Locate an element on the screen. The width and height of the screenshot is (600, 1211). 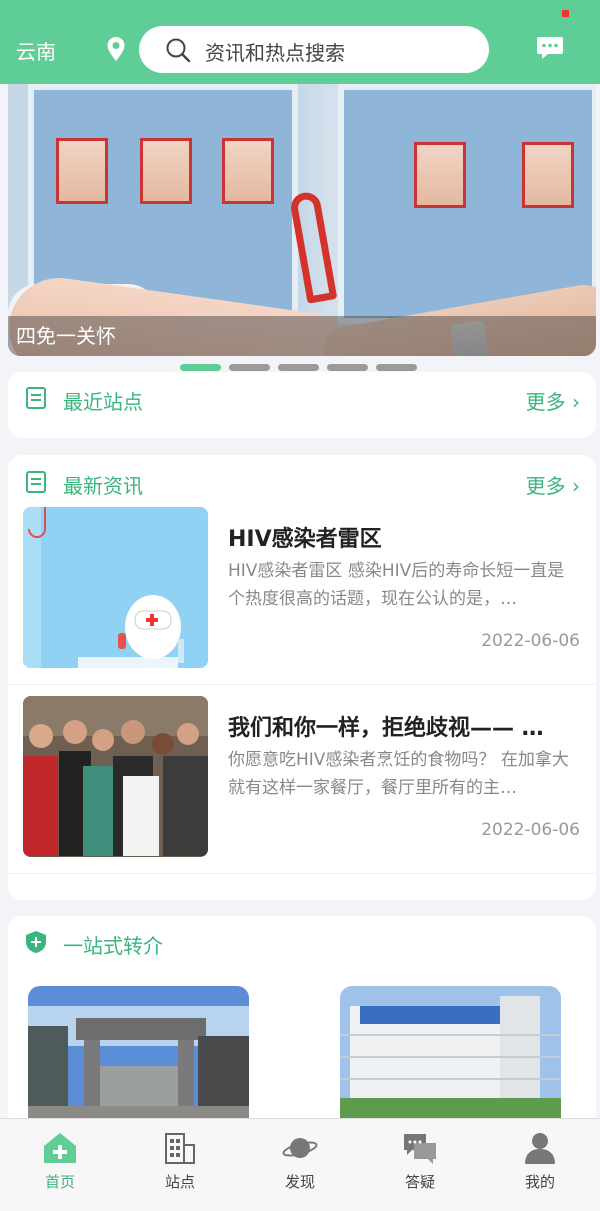
location-pin-icon is located at coordinates (116, 49).